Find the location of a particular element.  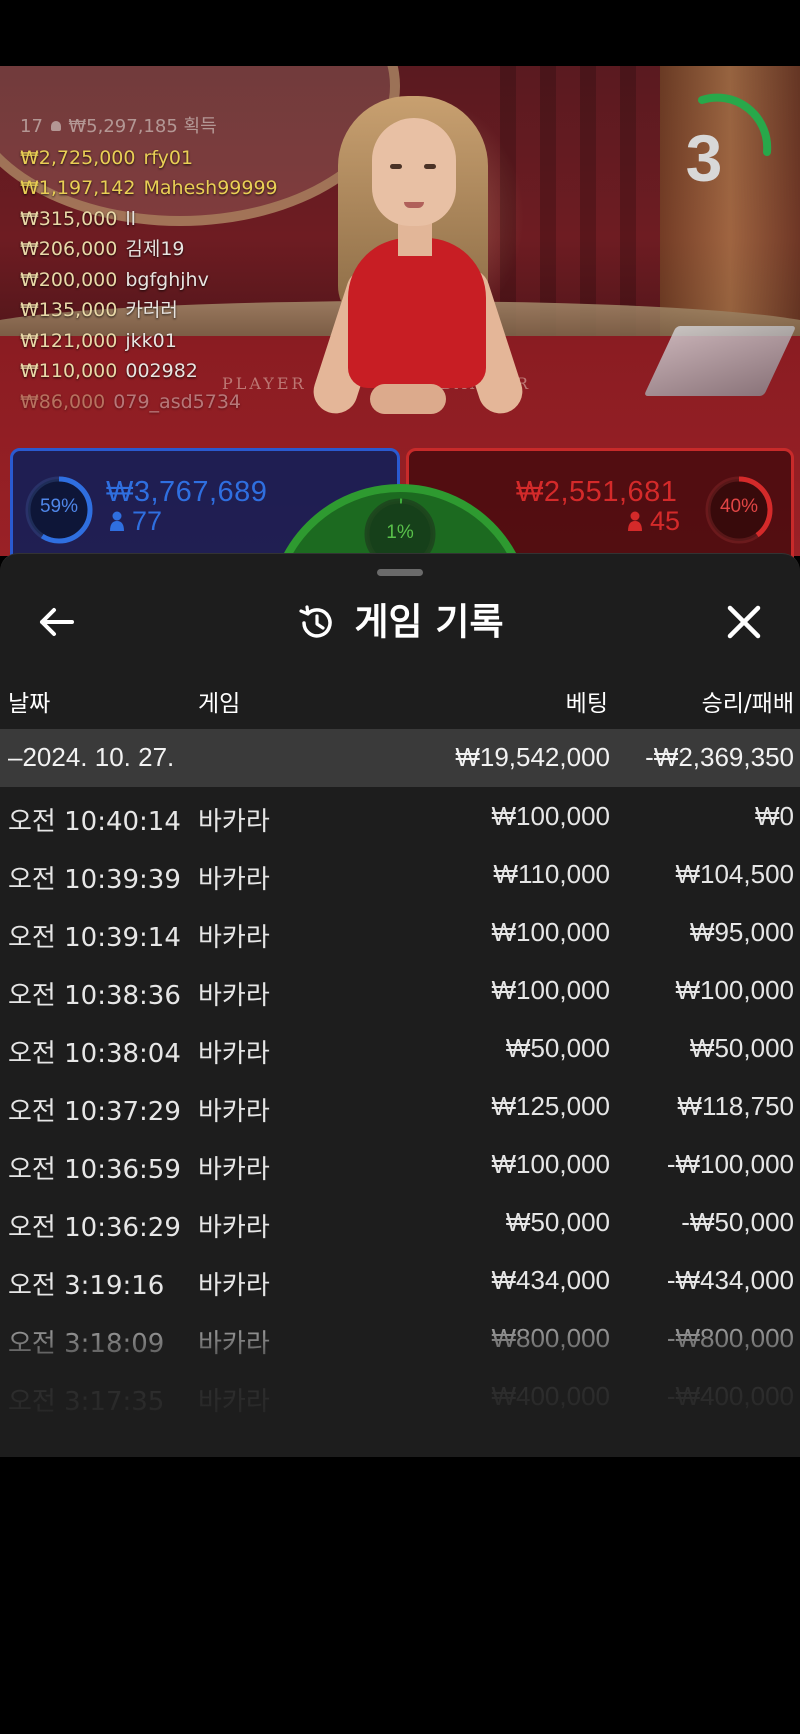

record-bet: ₩110,000 is located at coordinates (551, 874).